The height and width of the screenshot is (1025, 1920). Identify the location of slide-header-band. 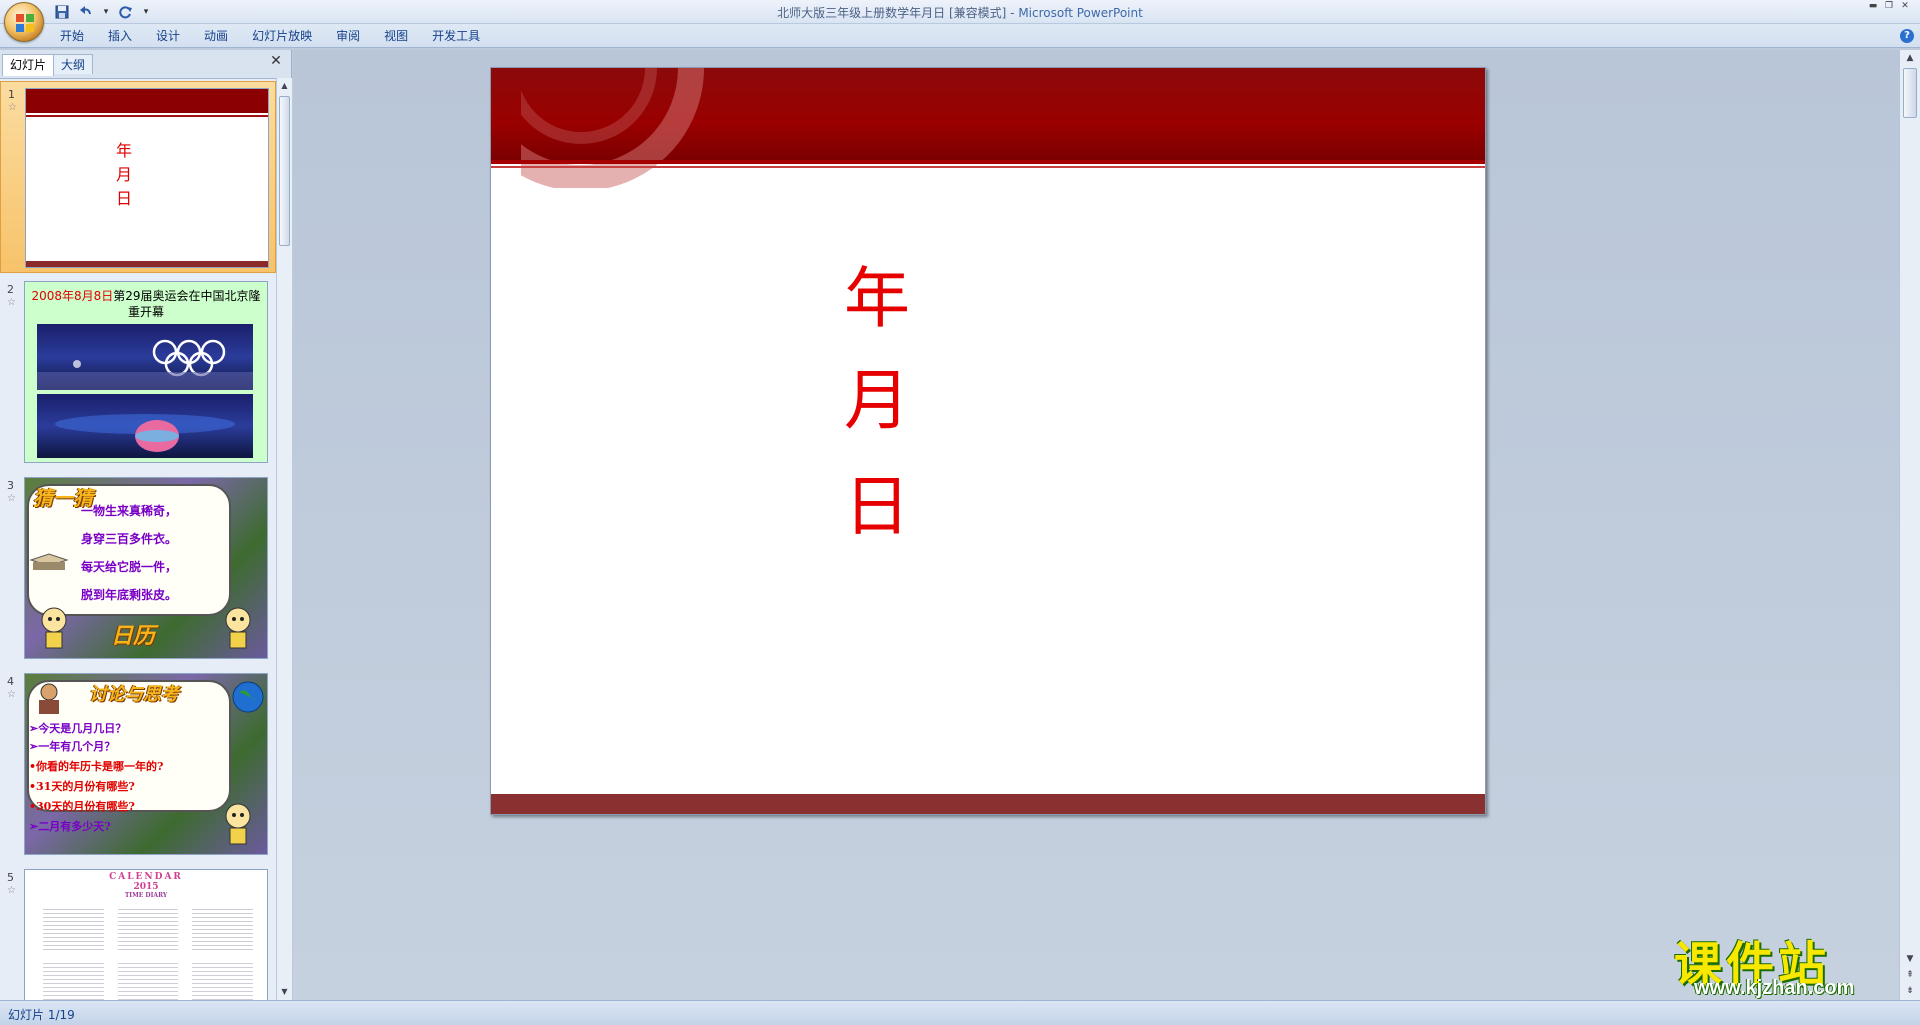
(988, 128).